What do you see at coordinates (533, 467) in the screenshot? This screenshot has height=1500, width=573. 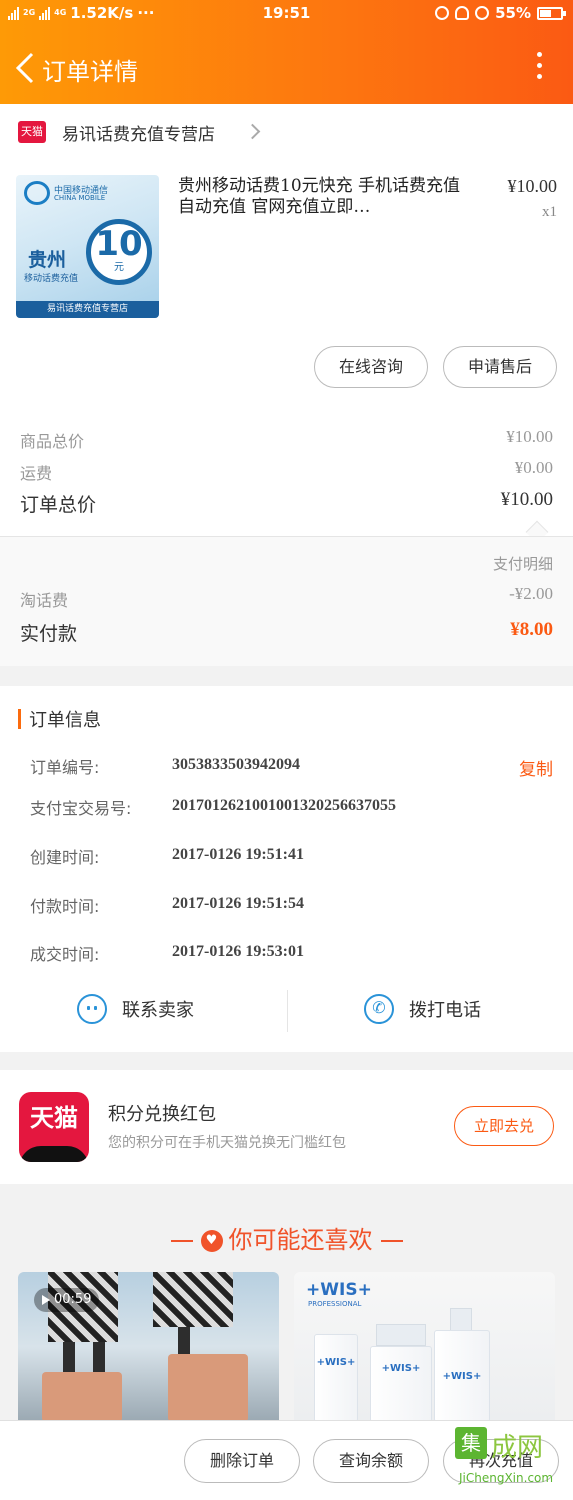 I see `shipping-value: ¥0.00` at bounding box center [533, 467].